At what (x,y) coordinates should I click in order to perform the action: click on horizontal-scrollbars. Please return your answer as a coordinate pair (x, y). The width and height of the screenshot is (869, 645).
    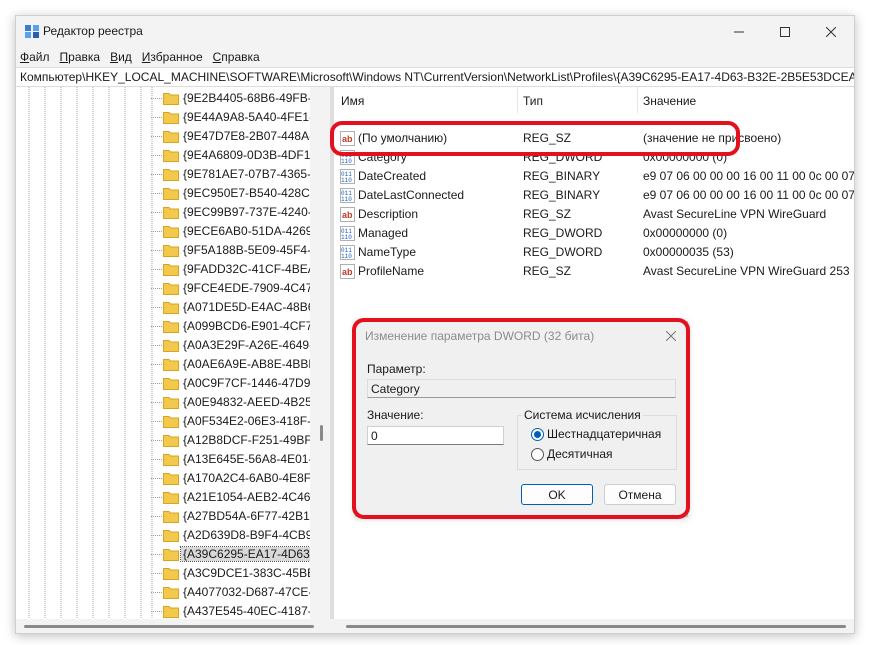
    Looking at the image, I should click on (435, 626).